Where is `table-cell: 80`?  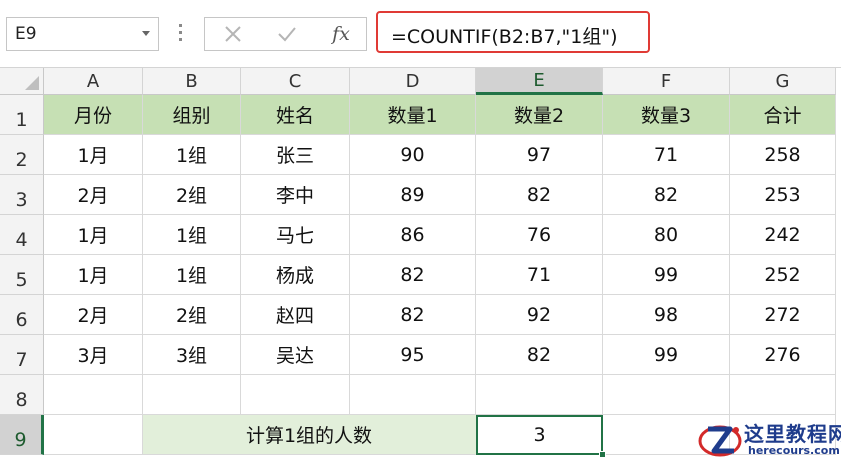
table-cell: 80 is located at coordinates (666, 235).